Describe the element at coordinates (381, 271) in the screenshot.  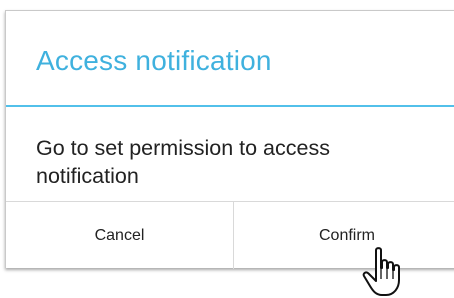
I see `hand-pointer-icon` at that location.